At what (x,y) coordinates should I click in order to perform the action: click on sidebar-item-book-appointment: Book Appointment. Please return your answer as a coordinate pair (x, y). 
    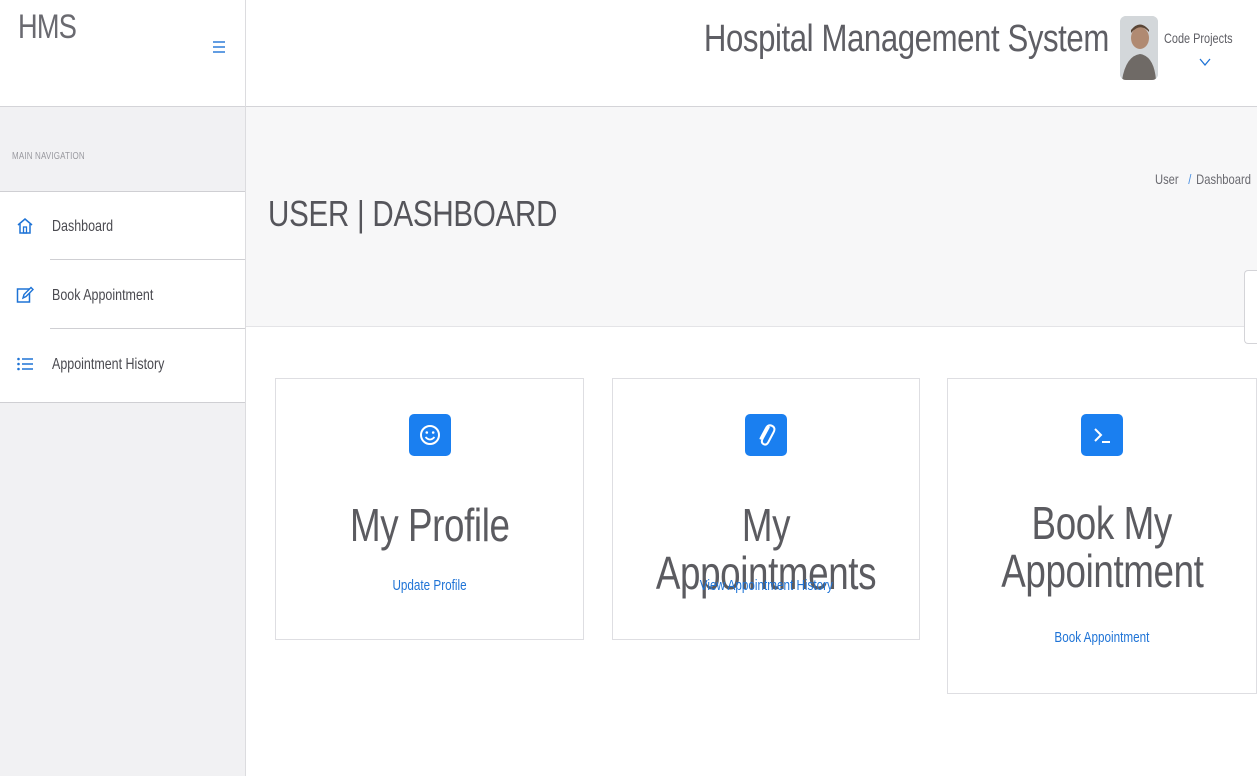
    Looking at the image, I should click on (122, 295).